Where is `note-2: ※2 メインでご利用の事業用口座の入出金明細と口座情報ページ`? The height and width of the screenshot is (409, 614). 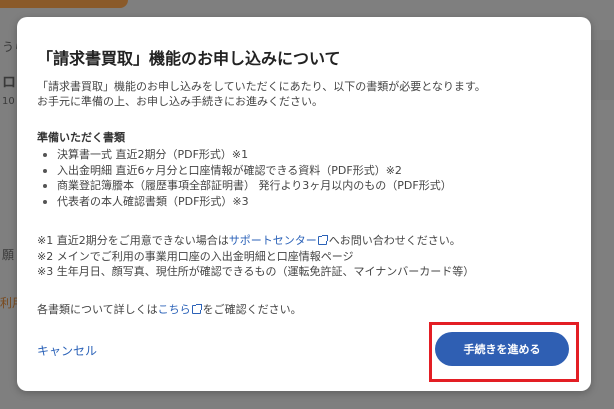 note-2: ※2 メインでご利用の事業用口座の入出金明細と口座情報ページ is located at coordinates (195, 256).